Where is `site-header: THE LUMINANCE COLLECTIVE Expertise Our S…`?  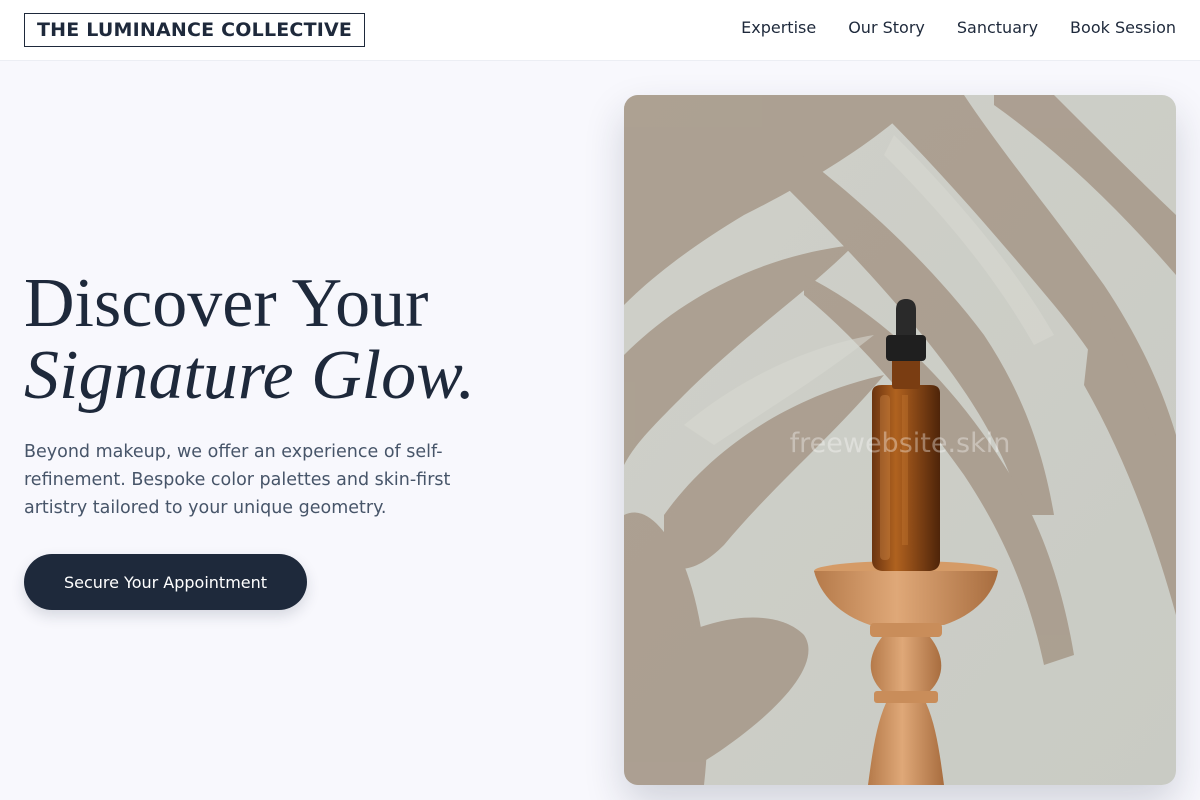
site-header: THE LUMINANCE COLLECTIVE Expertise Our S… is located at coordinates (600, 30).